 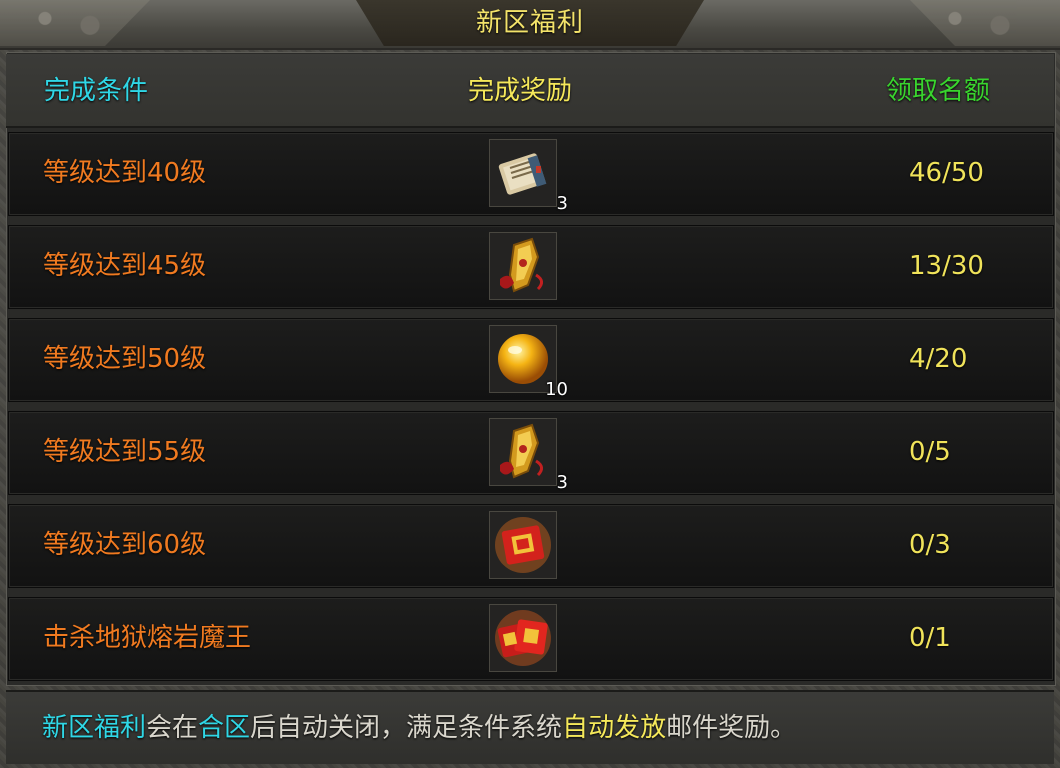 I want to click on condition-text: 等级达到40级, so click(x=125, y=173).